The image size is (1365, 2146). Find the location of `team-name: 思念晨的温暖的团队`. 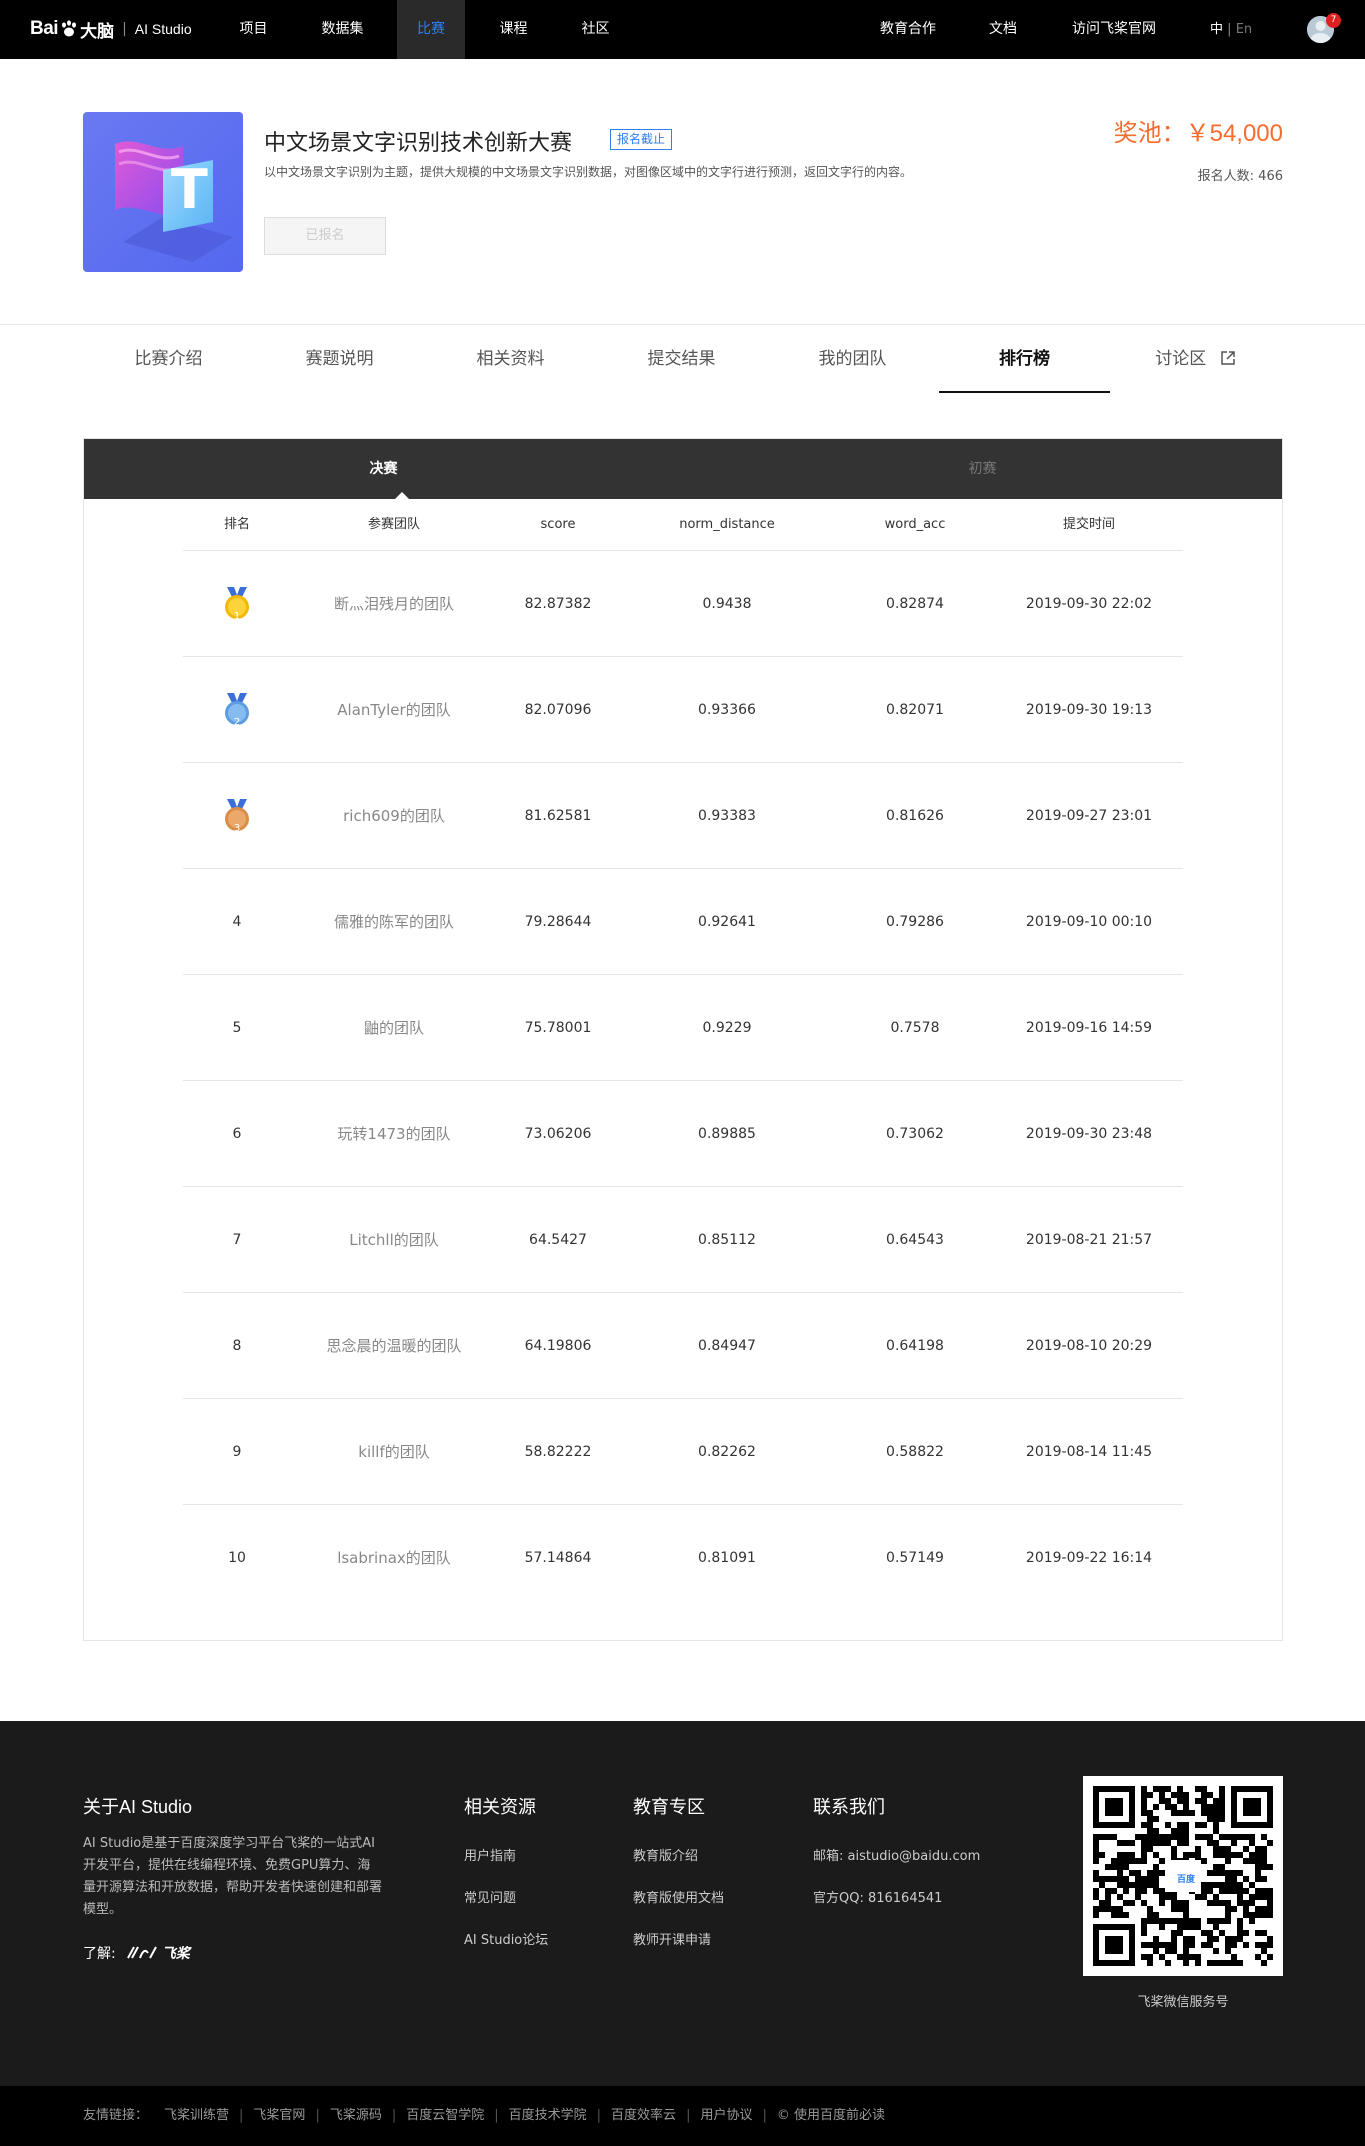

team-name: 思念晨的温暖的团队 is located at coordinates (393, 1346).